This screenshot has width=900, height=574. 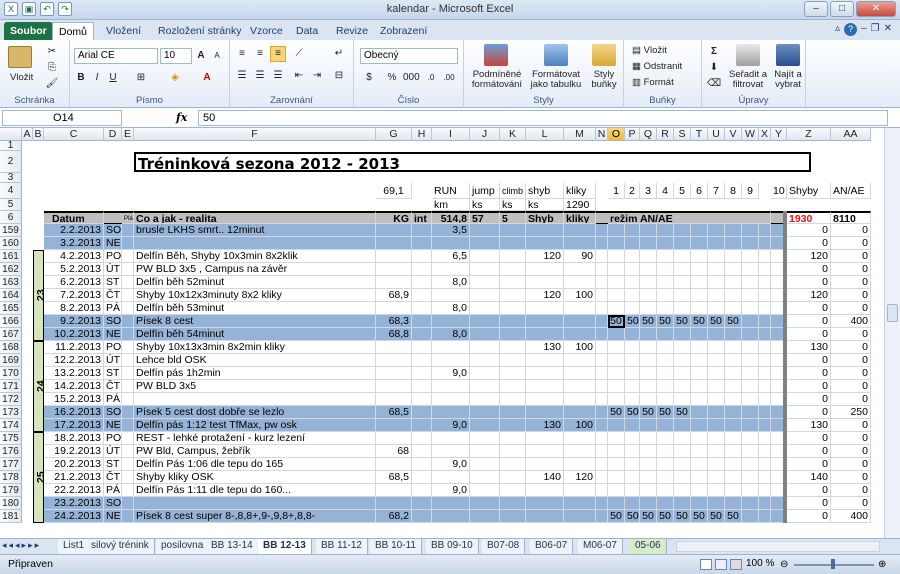 I want to click on sort-filter-label: Seřadit a filtrovat, so click(x=748, y=80).